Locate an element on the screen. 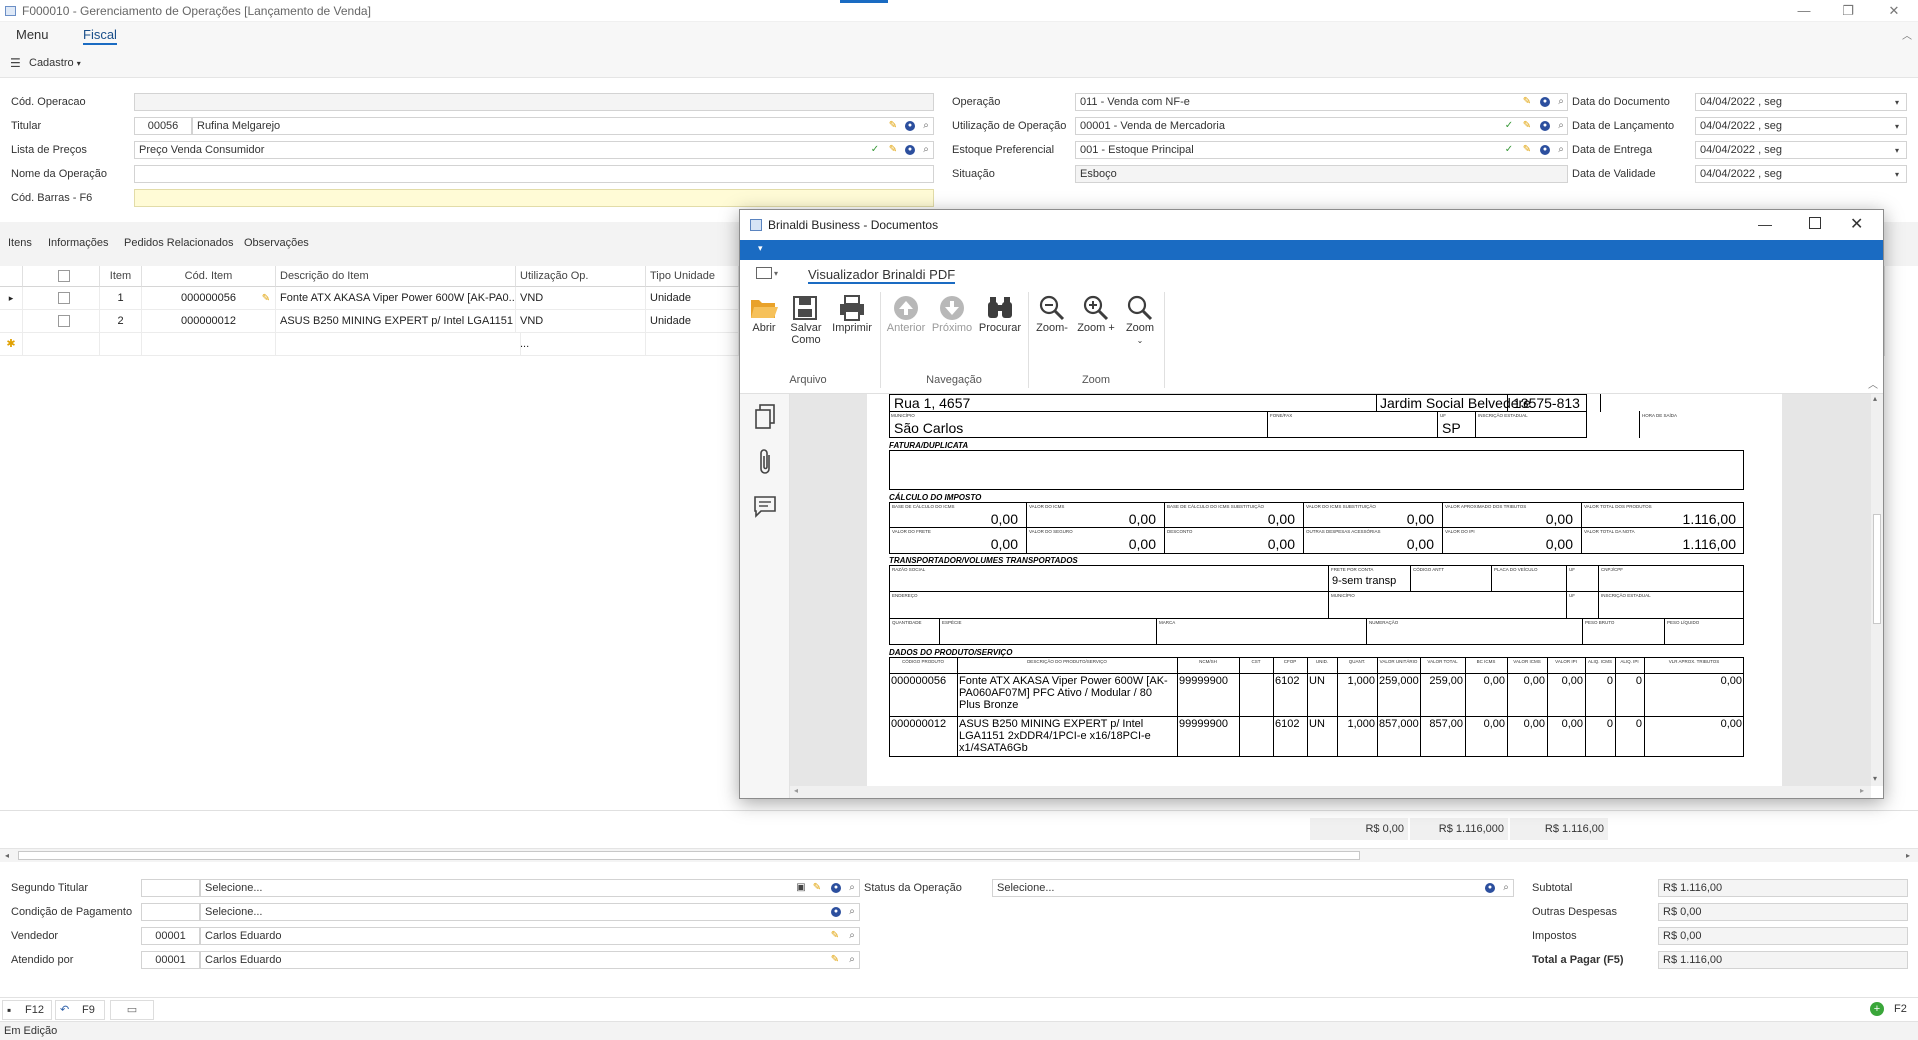 The image size is (1918, 1040). proximo-button: Próximo is located at coordinates (952, 314).